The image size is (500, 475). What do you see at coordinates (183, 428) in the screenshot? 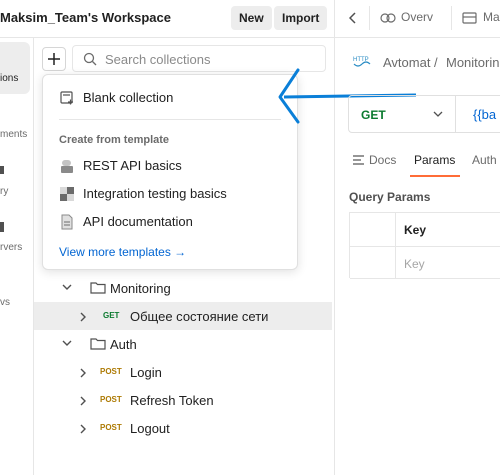
I see `tree-request-logout: POST Logout` at bounding box center [183, 428].